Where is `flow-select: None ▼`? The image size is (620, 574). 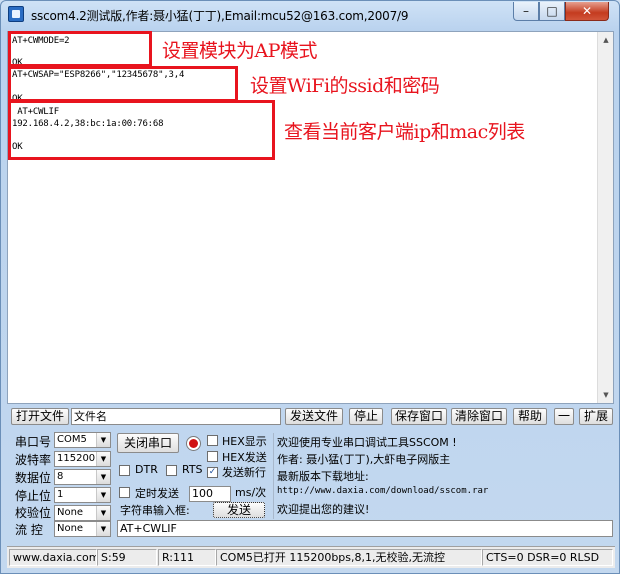
flow-select: None ▼ is located at coordinates (82, 529).